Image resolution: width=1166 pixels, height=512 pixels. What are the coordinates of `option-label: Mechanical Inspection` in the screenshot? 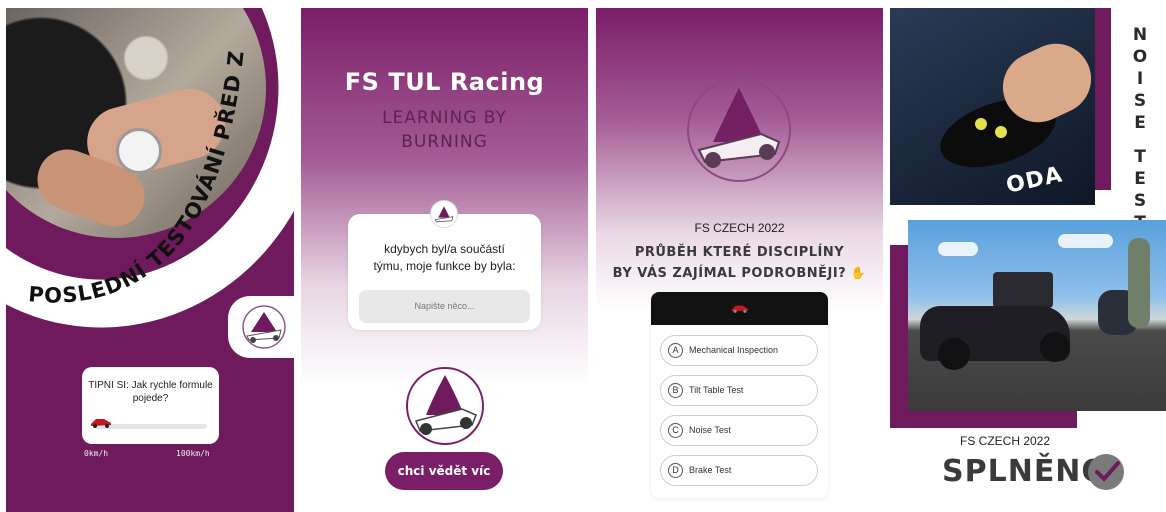 It's located at (734, 350).